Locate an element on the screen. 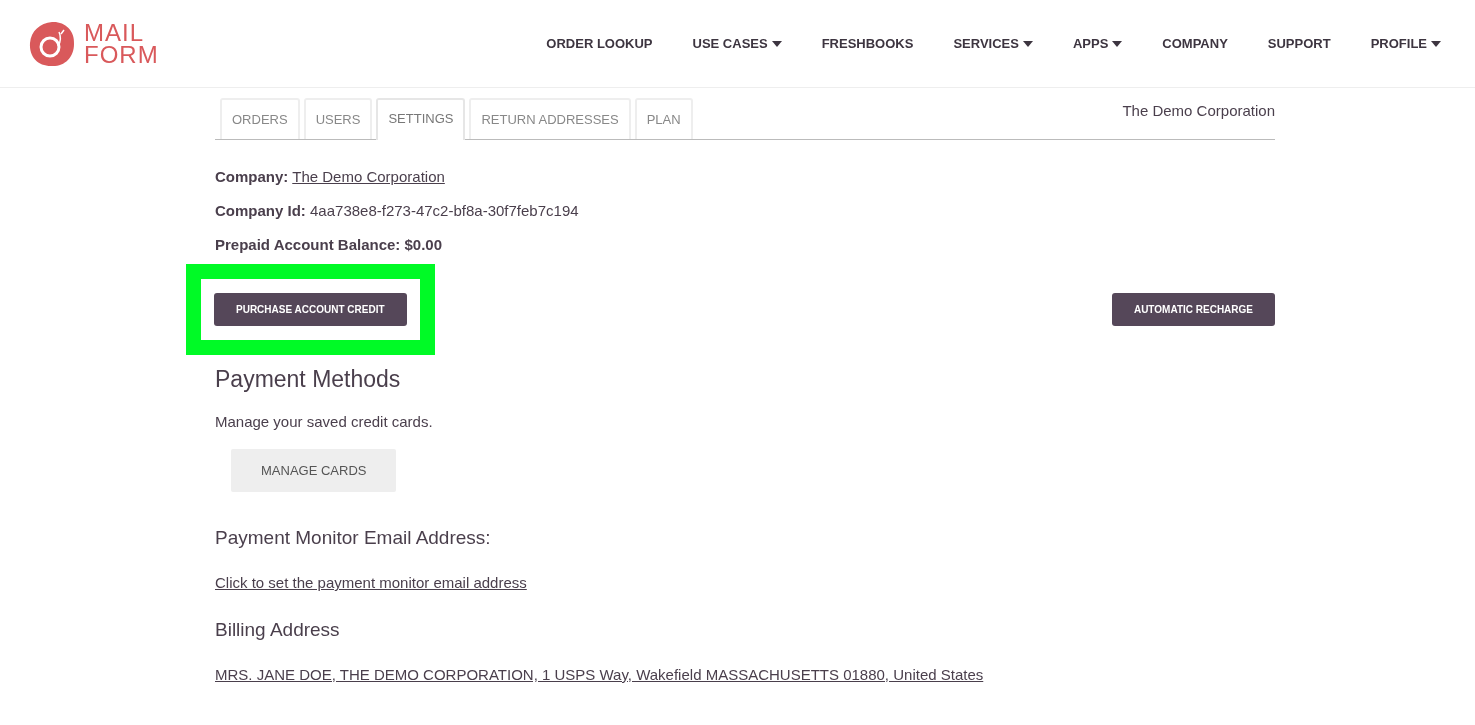 Image resolution: width=1475 pixels, height=725 pixels. purchase-credit-button: PURCHASE ACCOUNT CREDIT is located at coordinates (310, 309).